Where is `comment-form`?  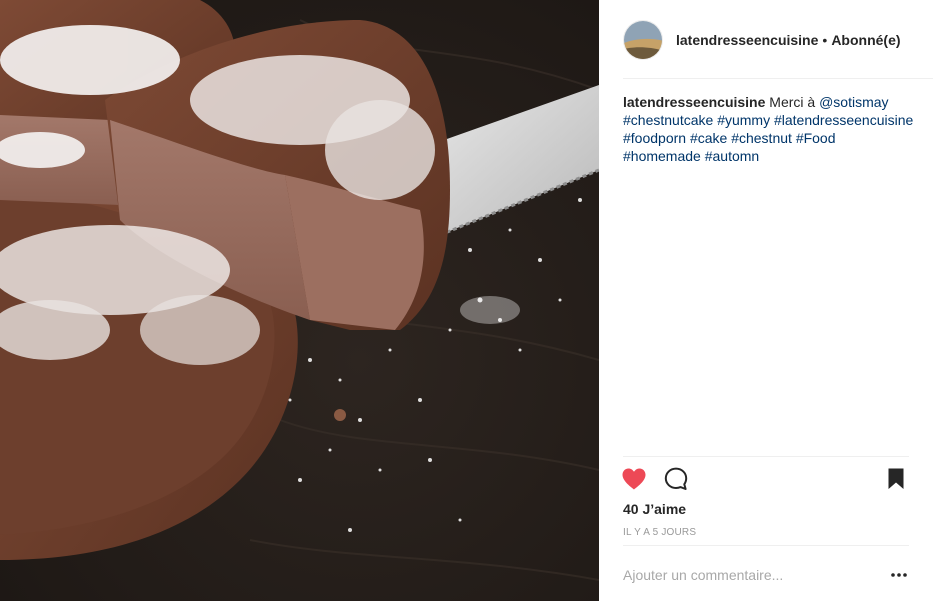
comment-form is located at coordinates (766, 575).